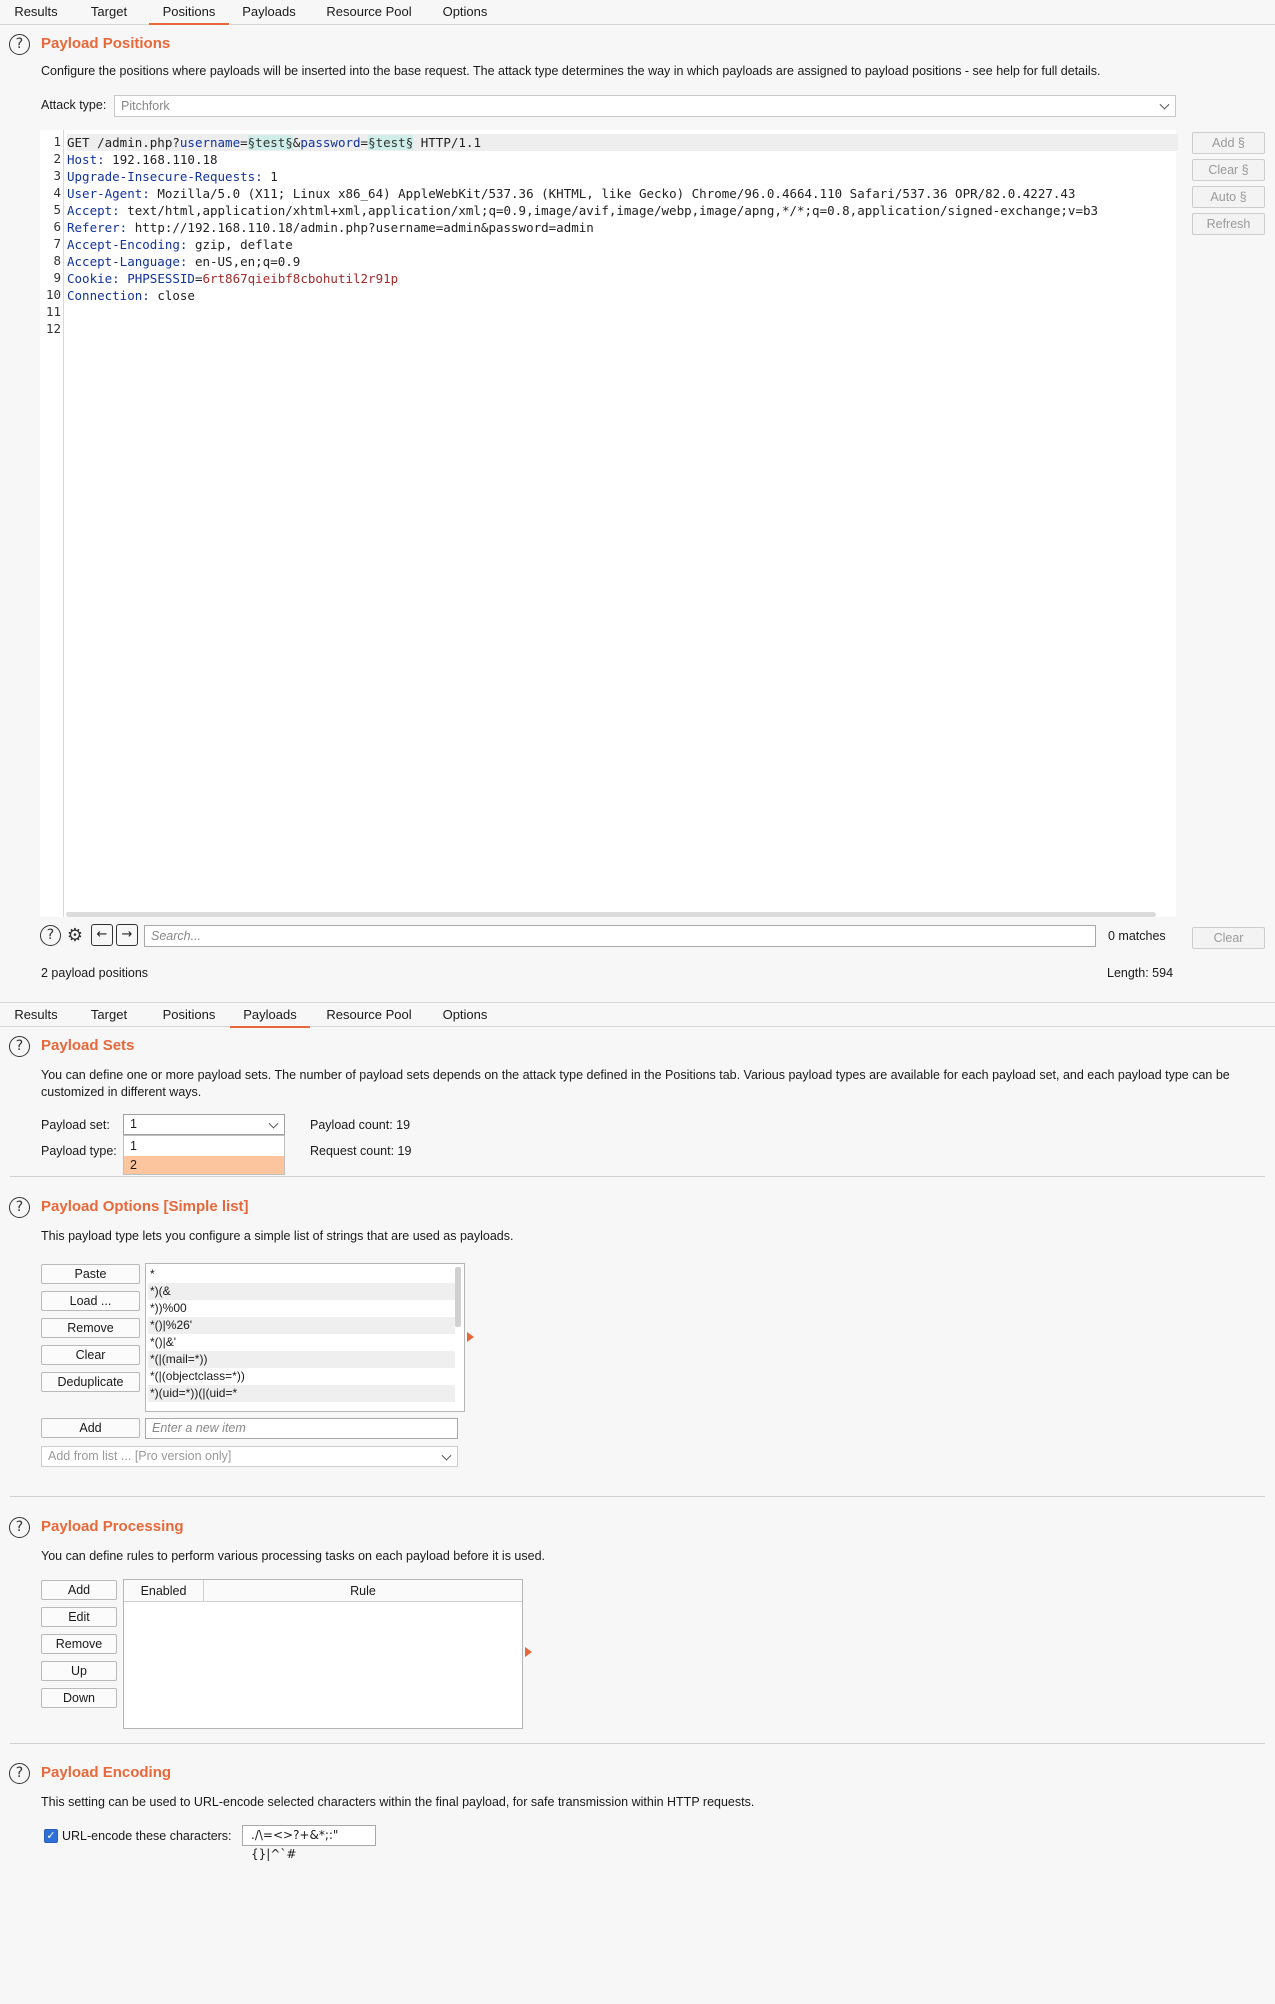 The image size is (1275, 2004). Describe the element at coordinates (90, 1328) in the screenshot. I see `remove-button: Remove` at that location.